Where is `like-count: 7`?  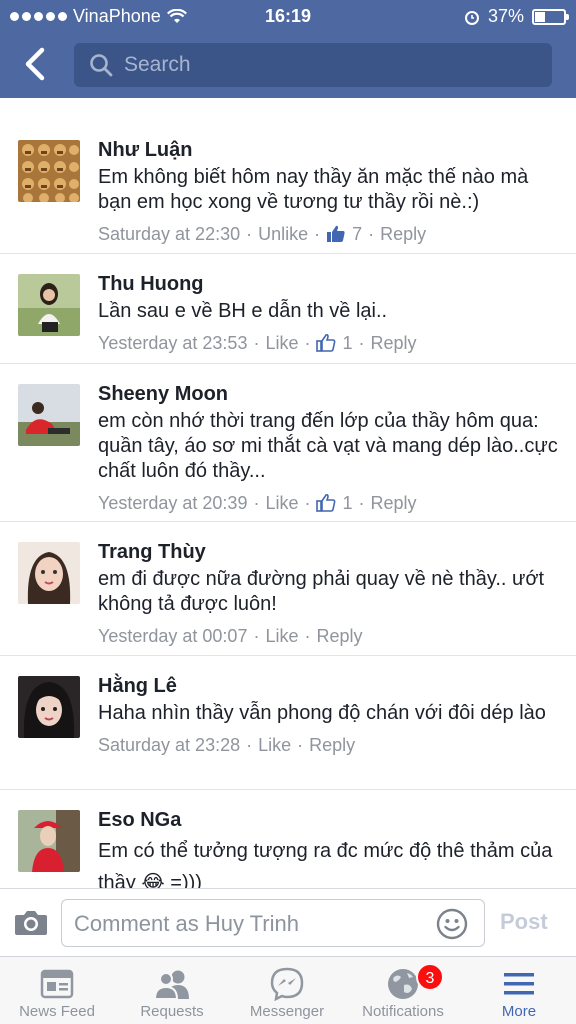 like-count: 7 is located at coordinates (357, 234).